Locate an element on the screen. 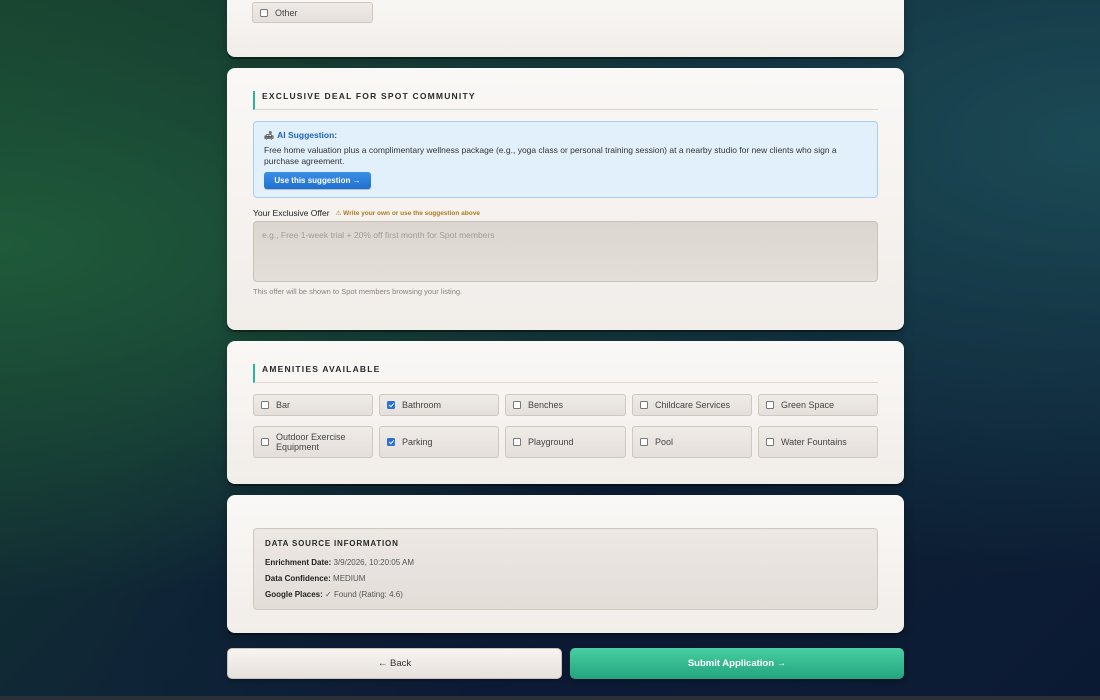  checkbox-label: Childcare Services is located at coordinates (693, 405).